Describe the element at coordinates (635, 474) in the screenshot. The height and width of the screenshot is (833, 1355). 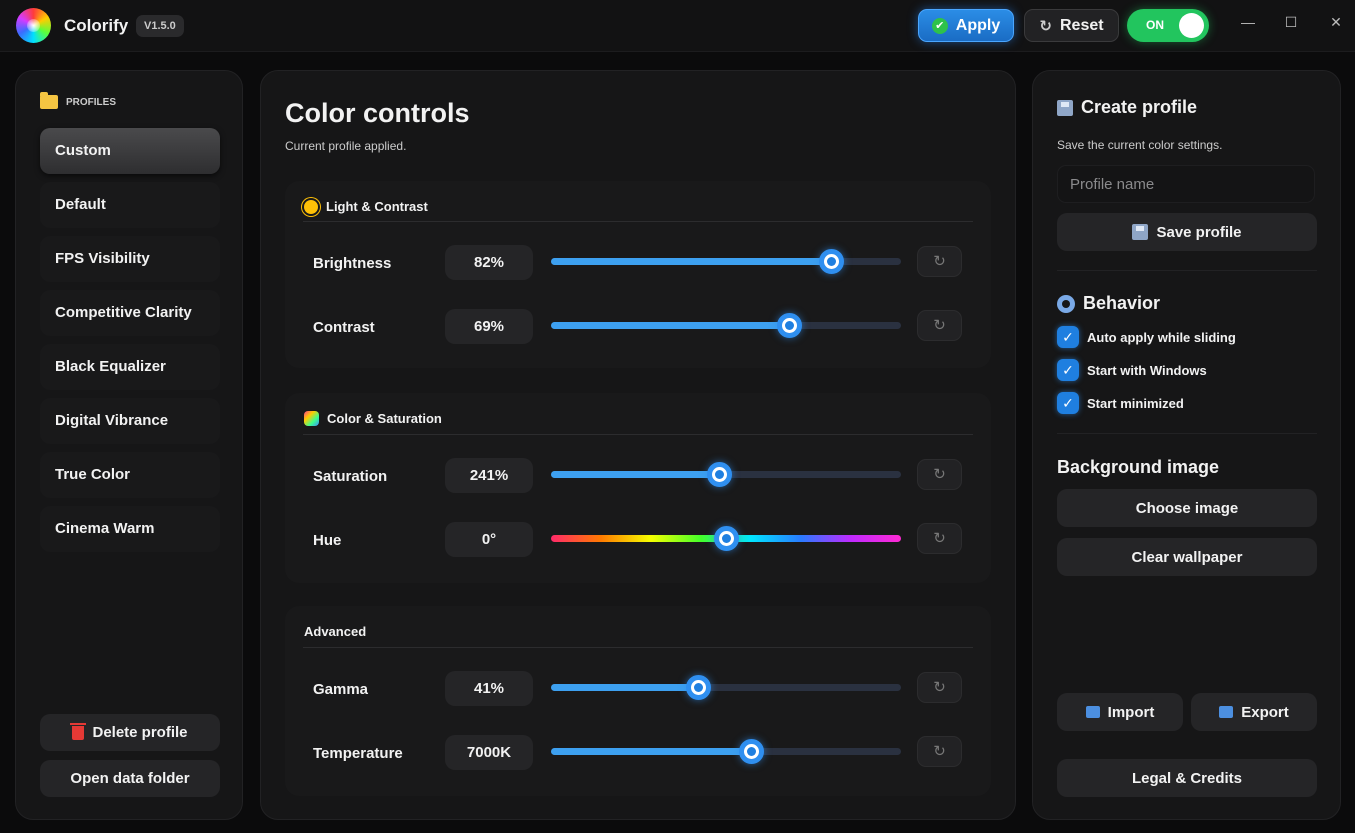
I see `saturation-slider-fill` at that location.